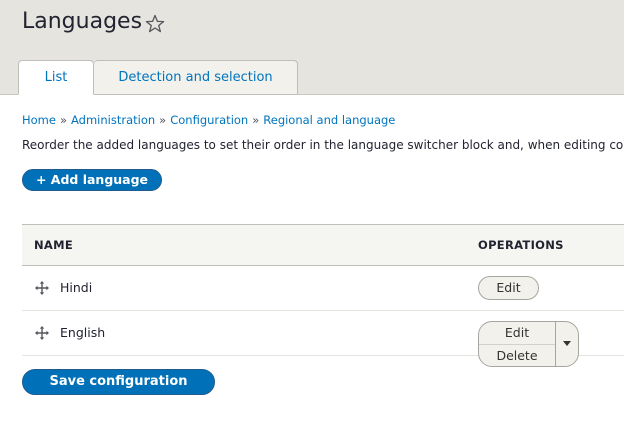 Image resolution: width=624 pixels, height=436 pixels. What do you see at coordinates (323, 288) in the screenshot?
I see `table-row: Hindi Edit` at bounding box center [323, 288].